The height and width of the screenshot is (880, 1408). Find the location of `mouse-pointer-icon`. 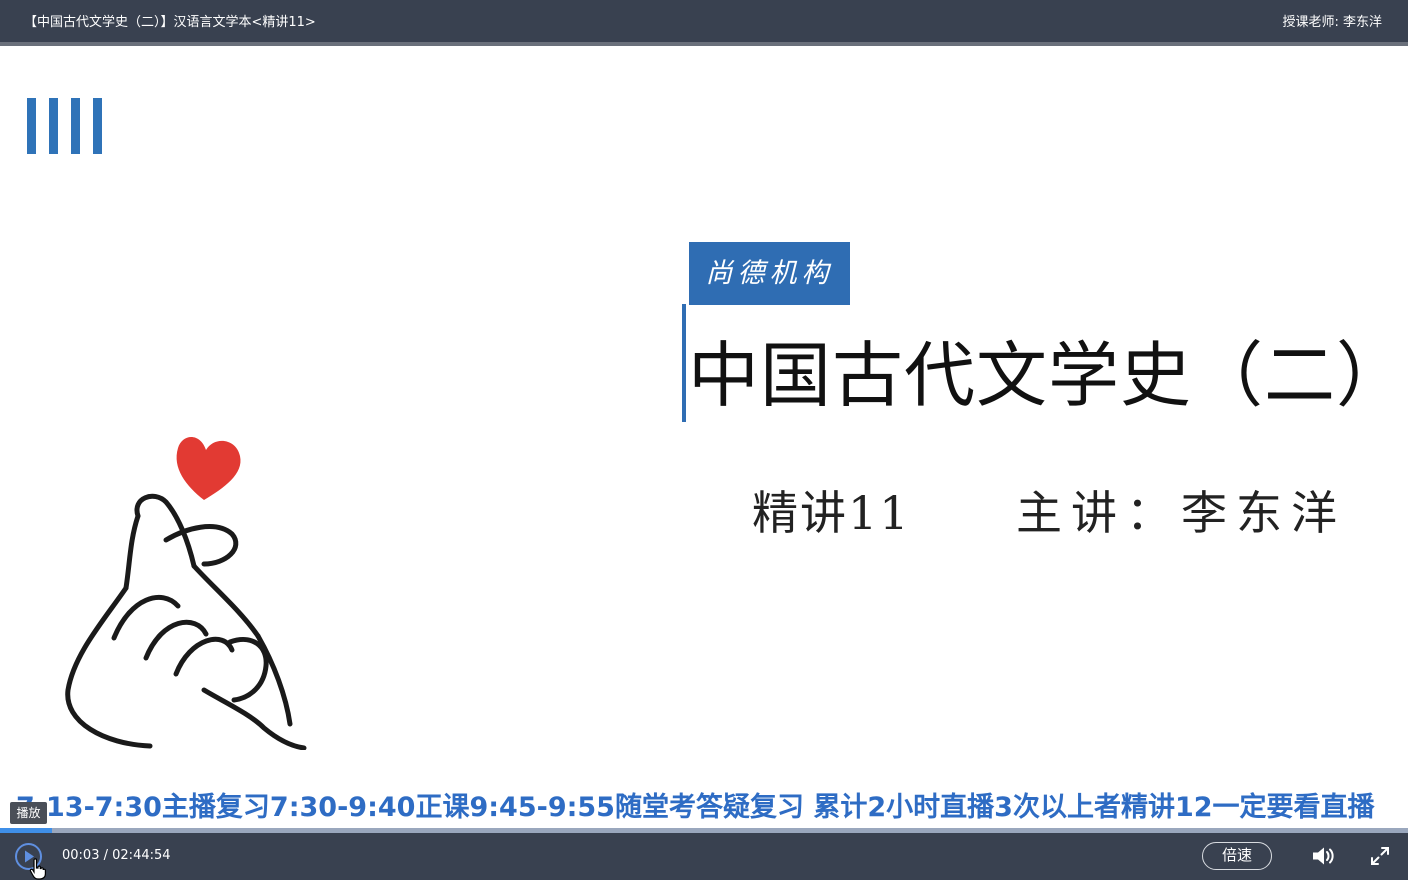

mouse-pointer-icon is located at coordinates (37, 869).